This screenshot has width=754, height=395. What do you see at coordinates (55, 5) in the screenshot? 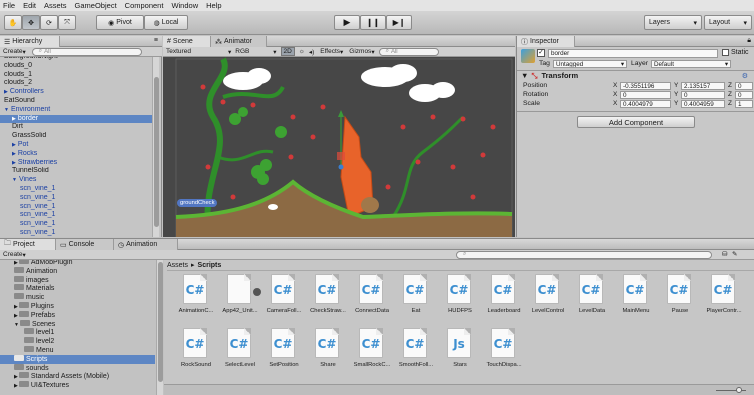
I see `menu-item-assets: Assets` at bounding box center [55, 5].